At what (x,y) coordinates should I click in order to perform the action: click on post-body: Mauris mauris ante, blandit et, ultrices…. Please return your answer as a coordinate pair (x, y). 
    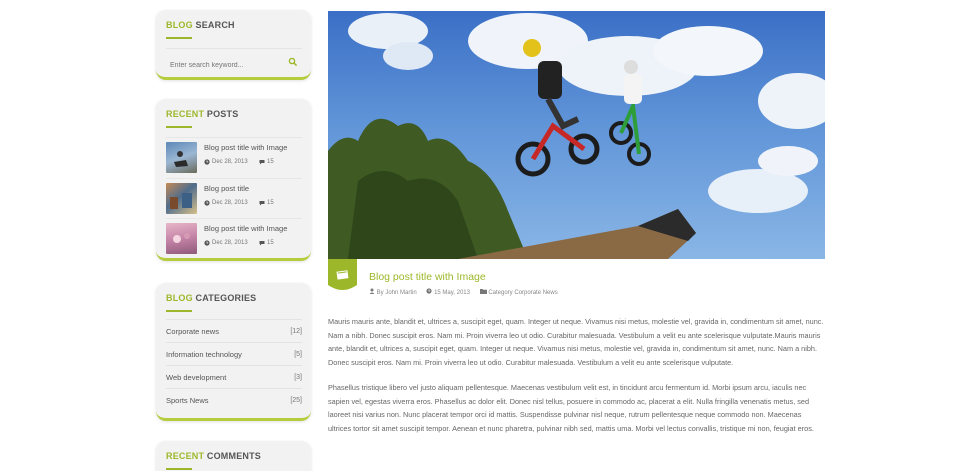
    Looking at the image, I should click on (576, 375).